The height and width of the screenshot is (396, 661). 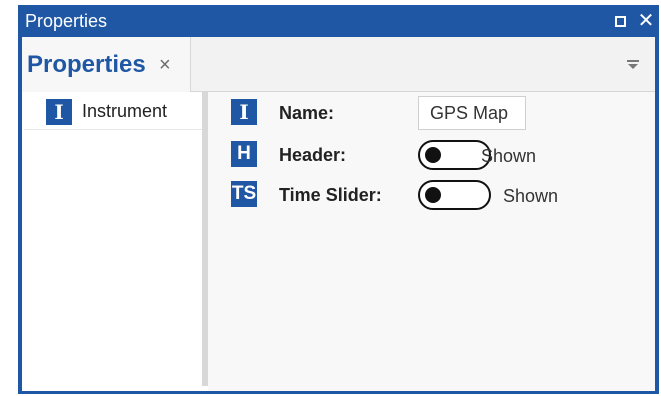 I want to click on name-label: Name:, so click(x=307, y=113).